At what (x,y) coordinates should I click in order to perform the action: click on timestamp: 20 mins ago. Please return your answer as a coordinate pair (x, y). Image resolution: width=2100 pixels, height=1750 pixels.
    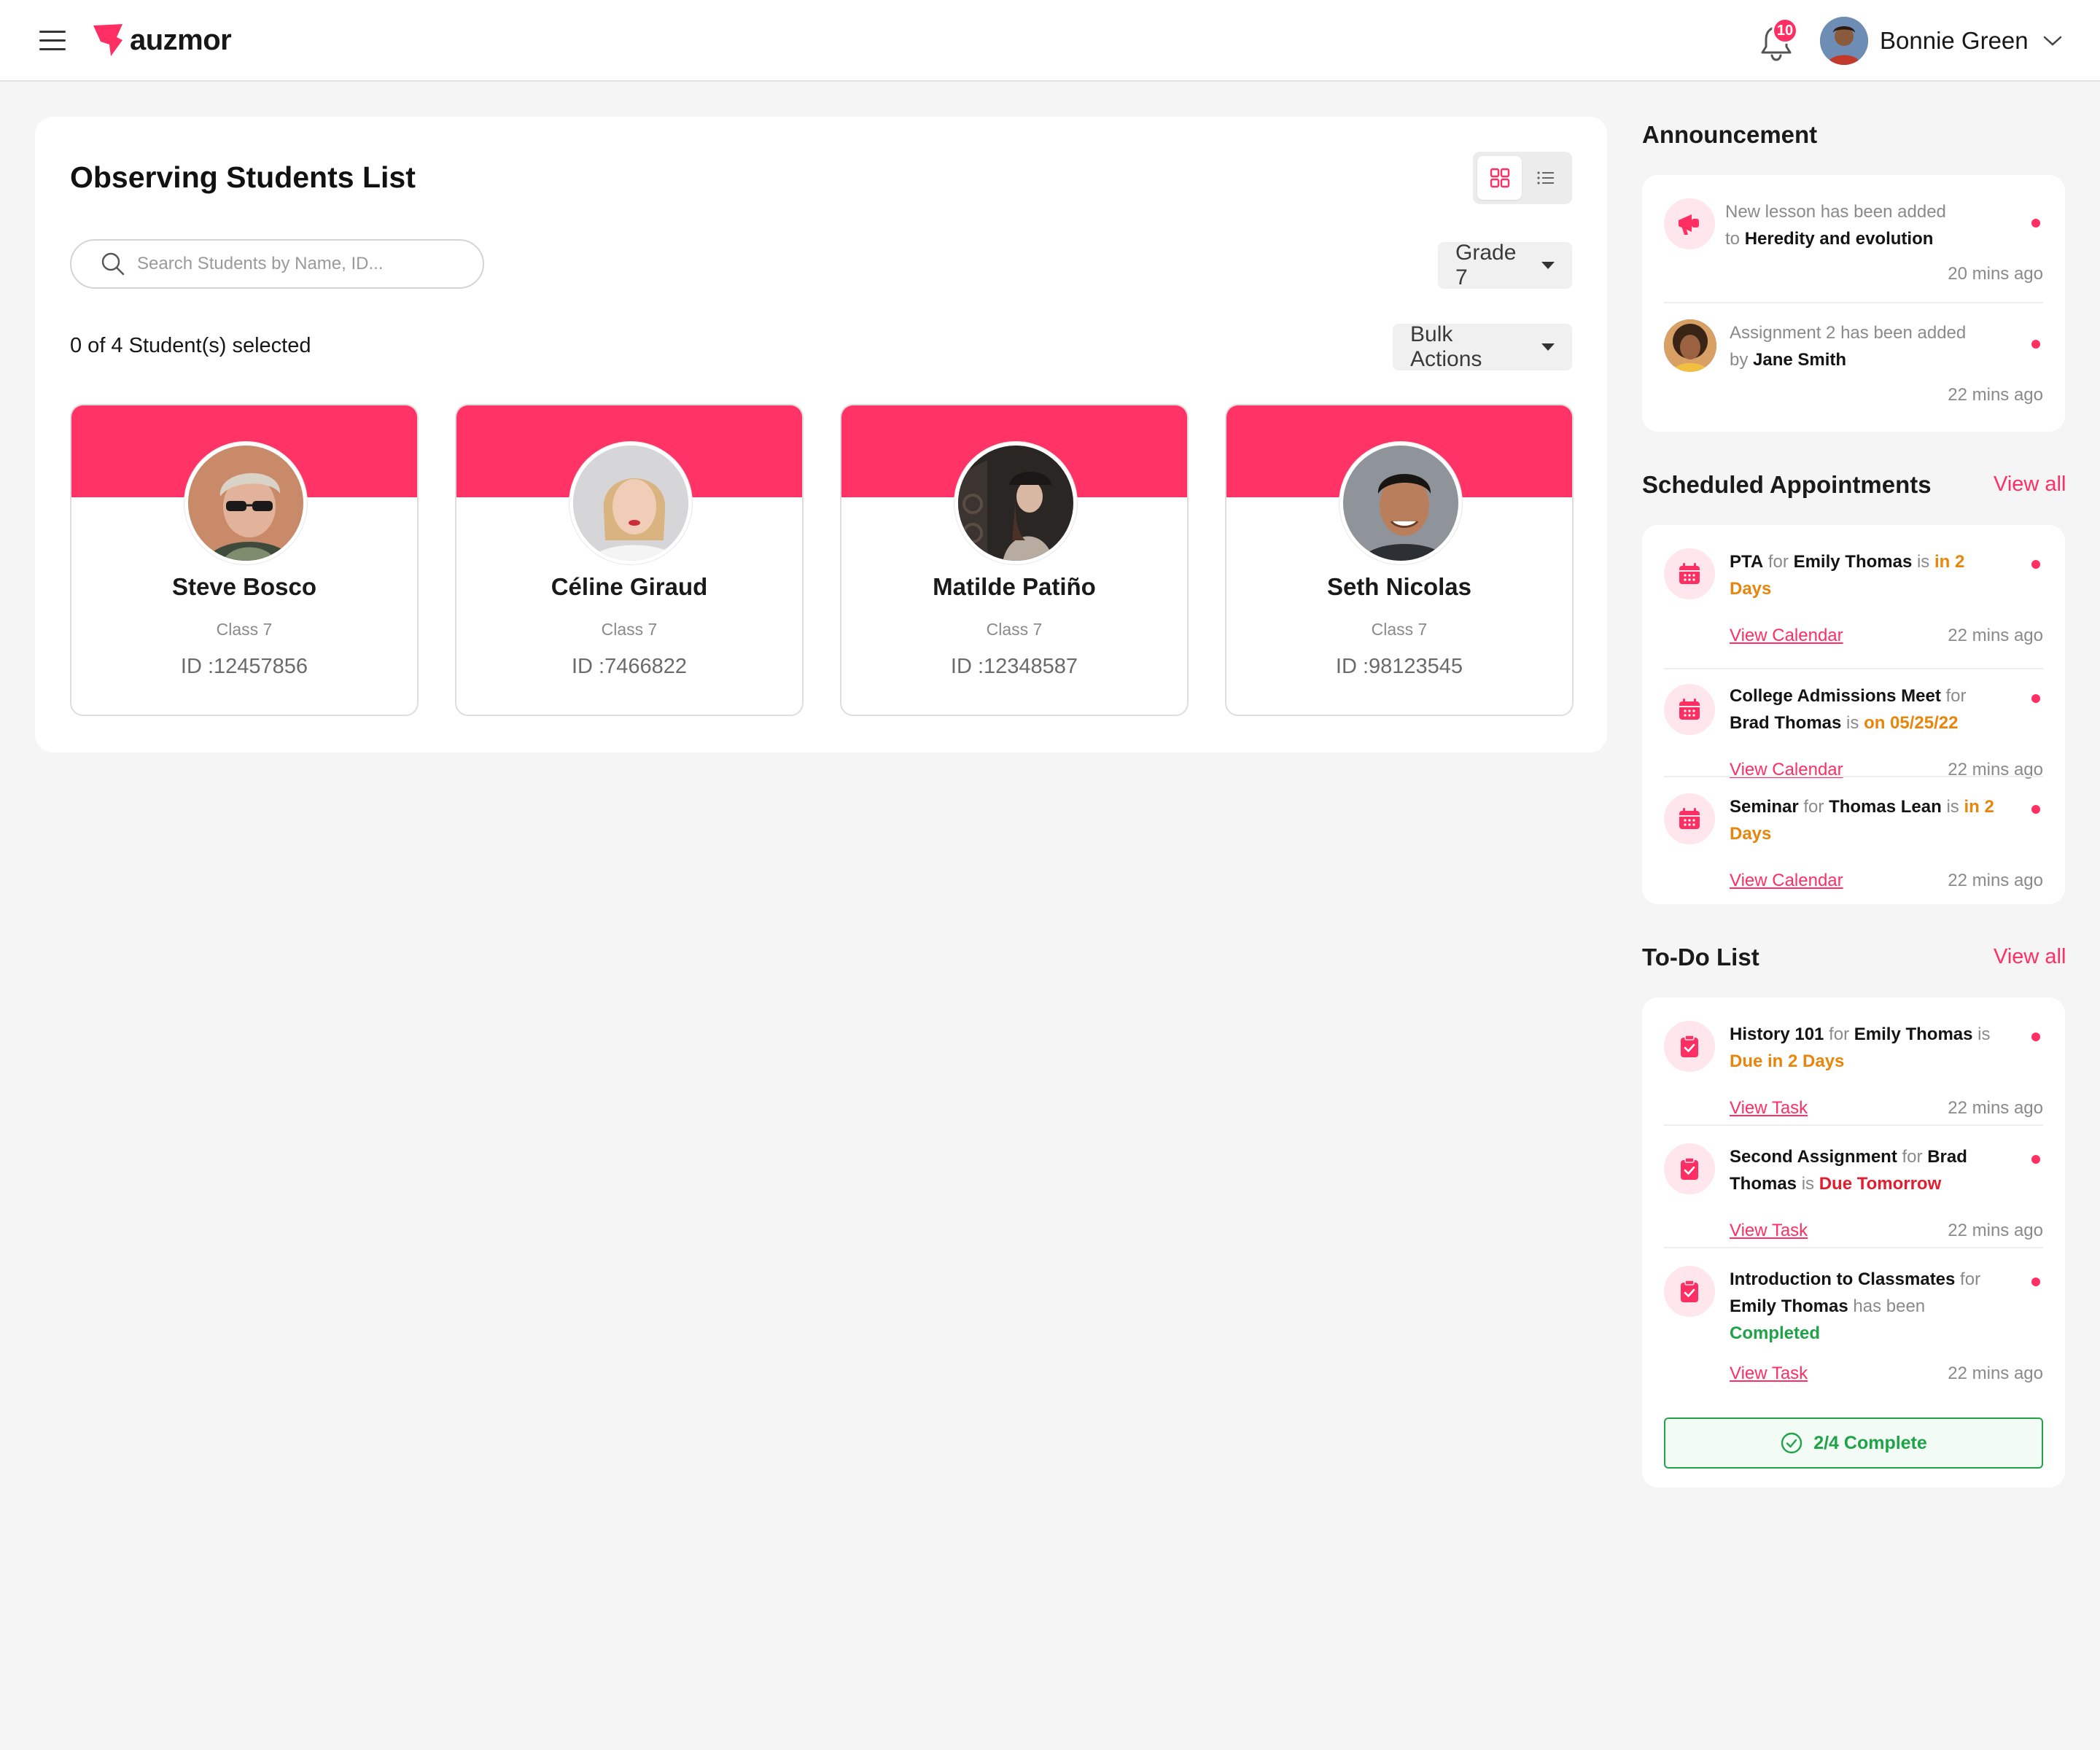
    Looking at the image, I should click on (1995, 274).